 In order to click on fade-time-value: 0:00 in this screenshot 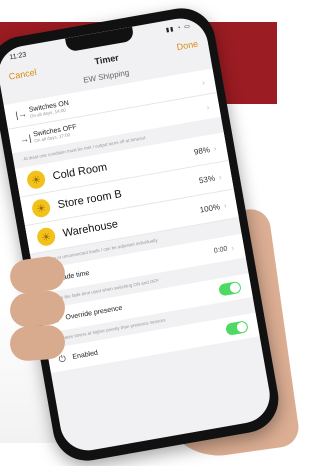, I will do `click(220, 250)`.